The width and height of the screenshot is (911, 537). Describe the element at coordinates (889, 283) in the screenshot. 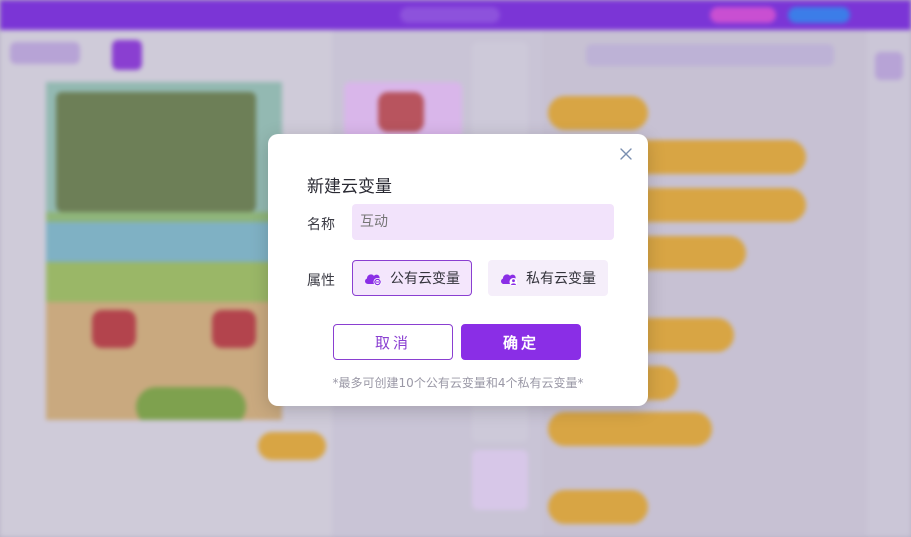

I see `side-toolbar` at that location.